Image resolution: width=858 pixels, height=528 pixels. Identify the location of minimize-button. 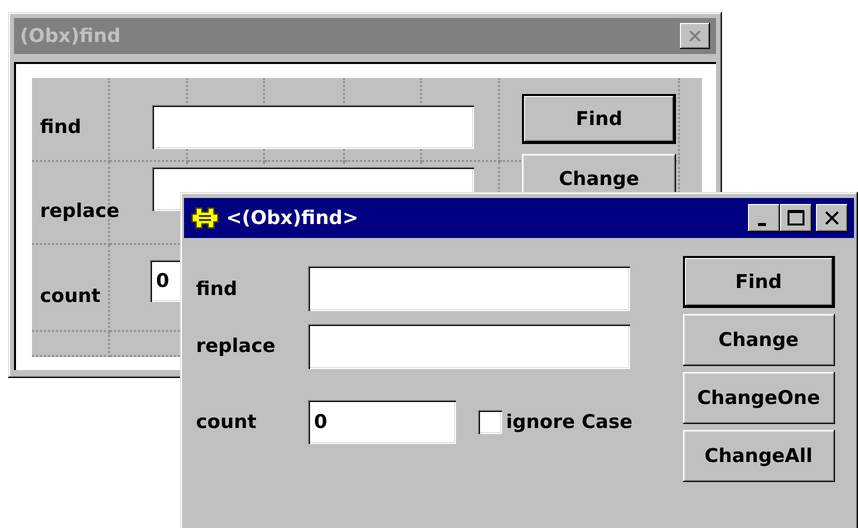
(764, 218).